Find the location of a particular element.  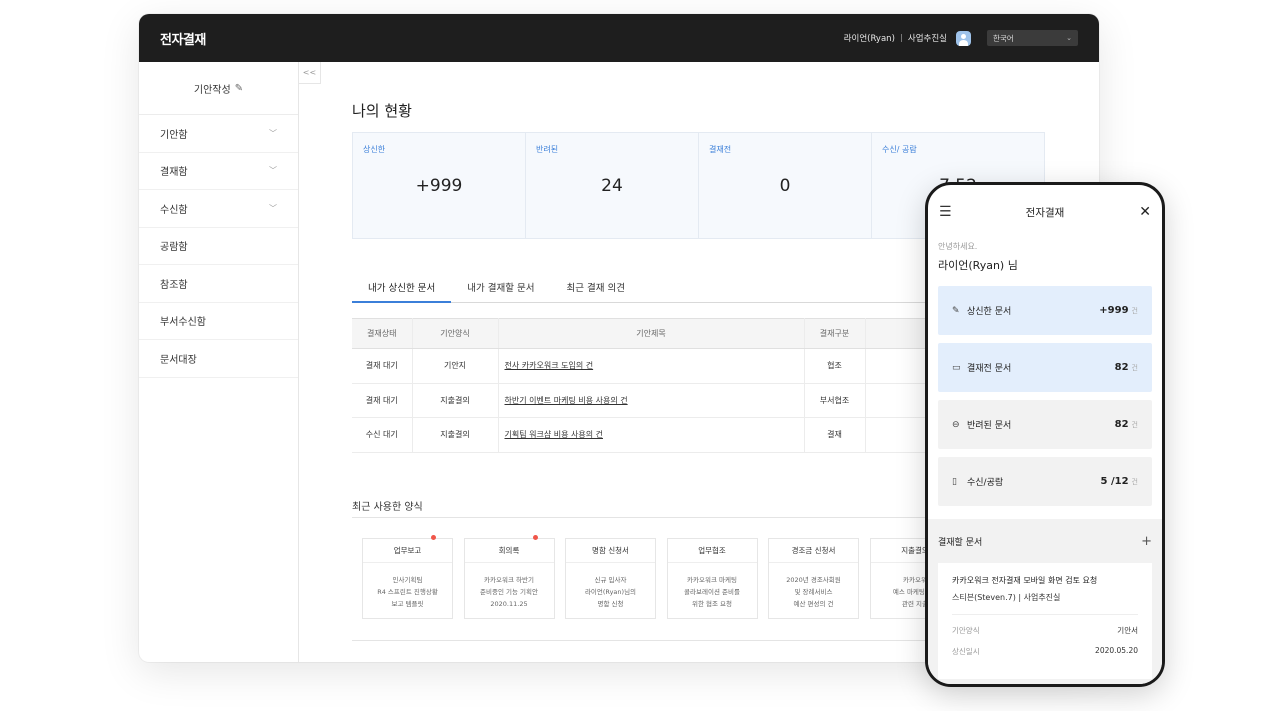

stat-card: 상신한 +999 is located at coordinates (439, 185).